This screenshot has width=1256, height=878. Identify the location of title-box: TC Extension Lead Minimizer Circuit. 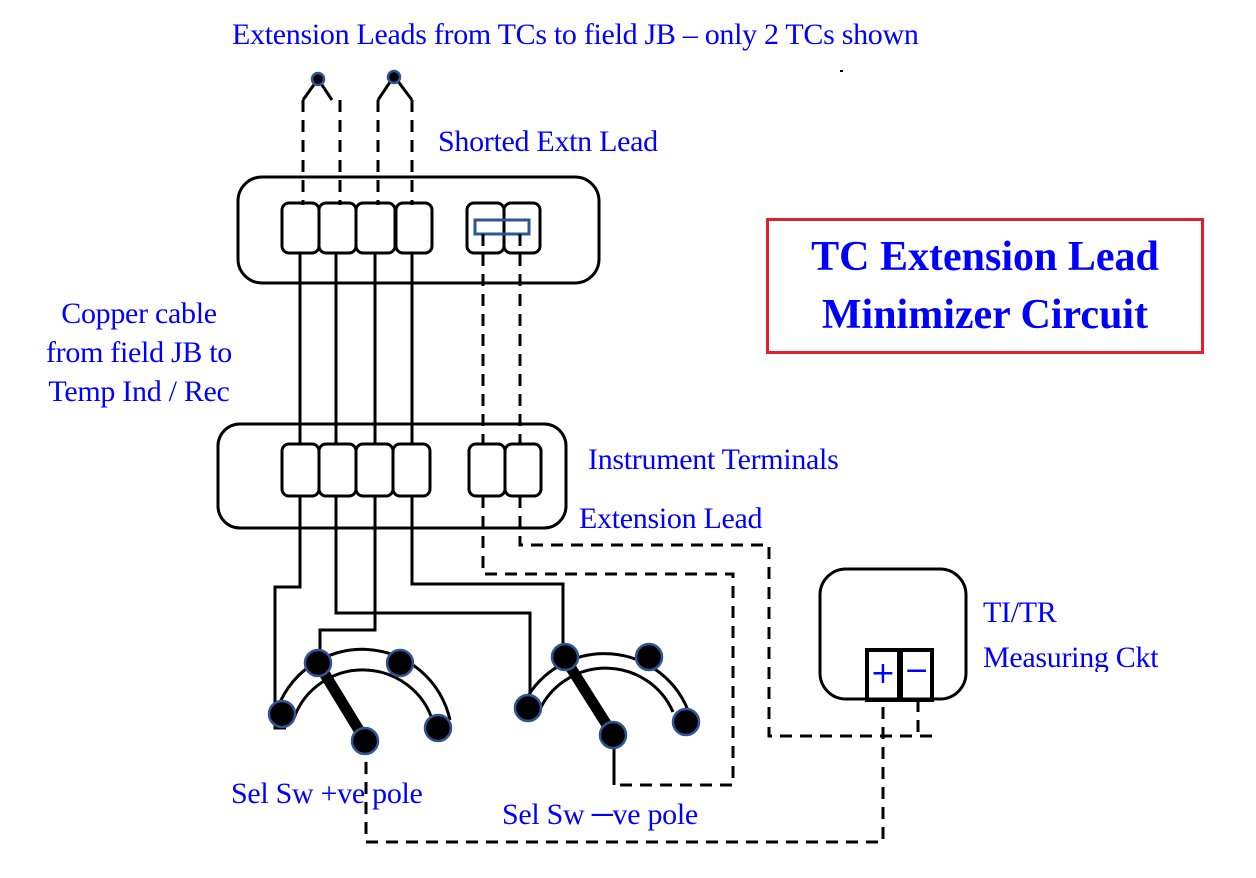
(985, 286).